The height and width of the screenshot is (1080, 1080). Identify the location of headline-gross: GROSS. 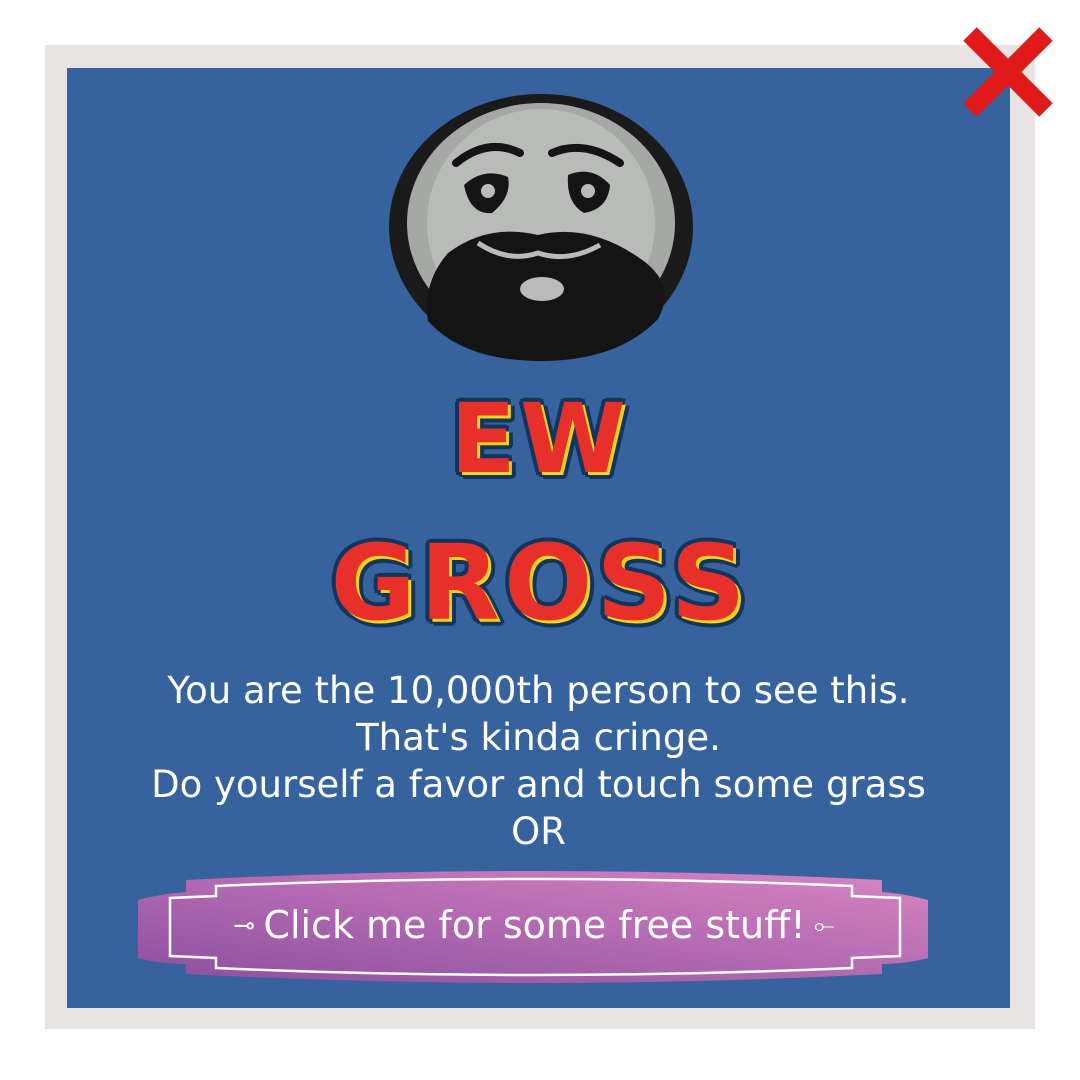
(540, 583).